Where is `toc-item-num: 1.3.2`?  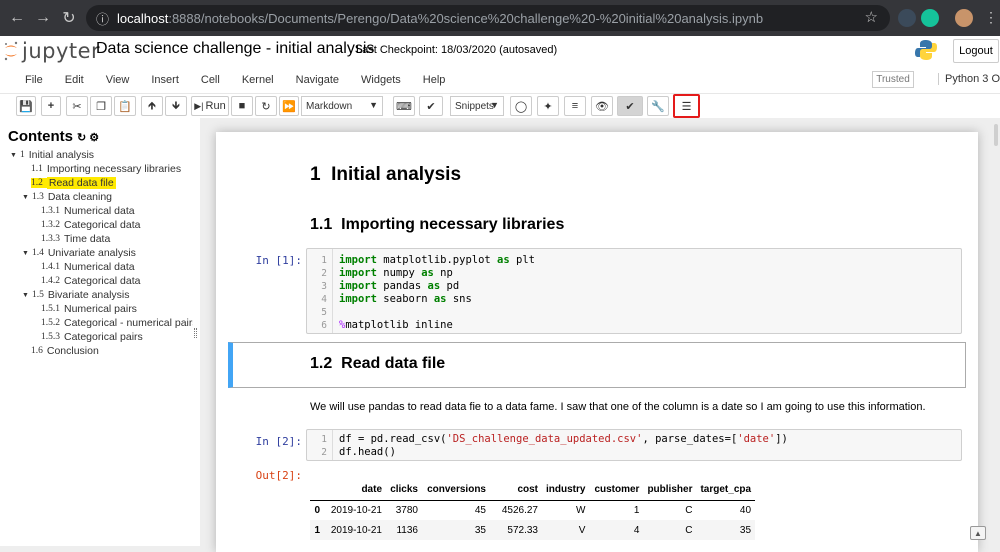
toc-item-num: 1.3.2 is located at coordinates (50, 225).